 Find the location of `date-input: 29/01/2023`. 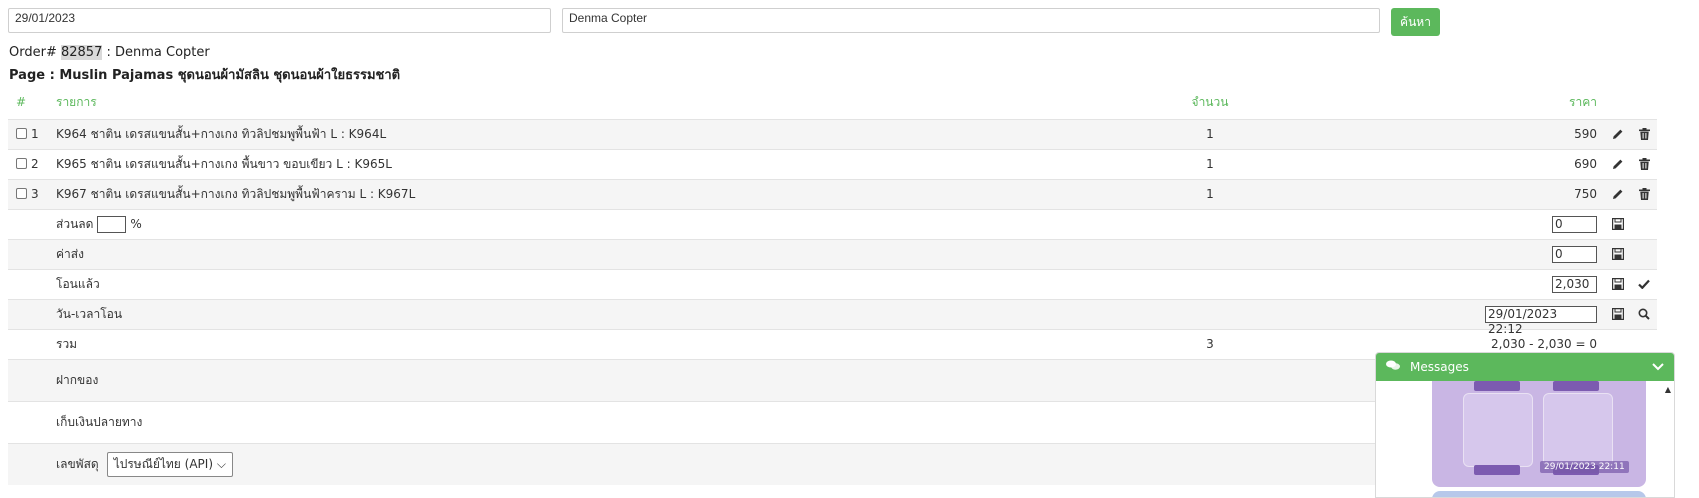

date-input: 29/01/2023 is located at coordinates (279, 20).